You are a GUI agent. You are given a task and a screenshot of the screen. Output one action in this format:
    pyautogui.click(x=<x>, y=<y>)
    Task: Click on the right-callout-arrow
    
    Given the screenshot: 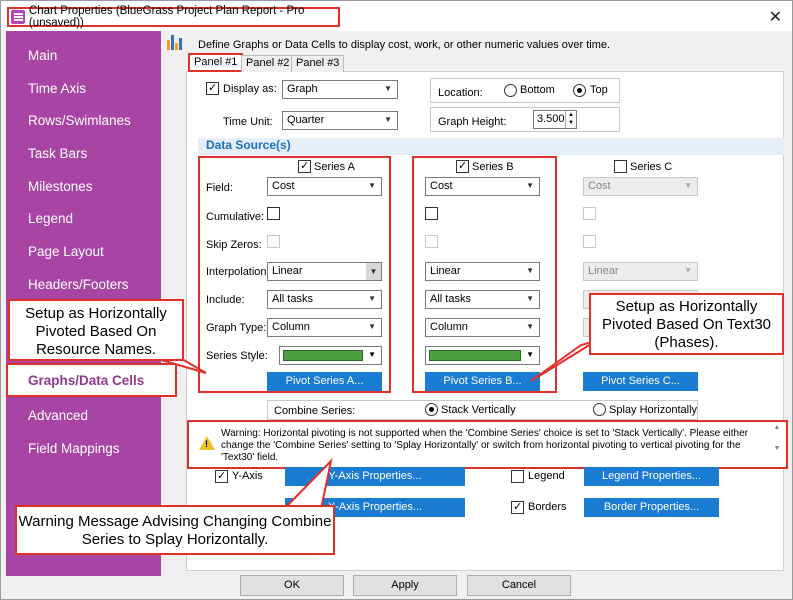 What is the action you would take?
    pyautogui.click(x=563, y=361)
    